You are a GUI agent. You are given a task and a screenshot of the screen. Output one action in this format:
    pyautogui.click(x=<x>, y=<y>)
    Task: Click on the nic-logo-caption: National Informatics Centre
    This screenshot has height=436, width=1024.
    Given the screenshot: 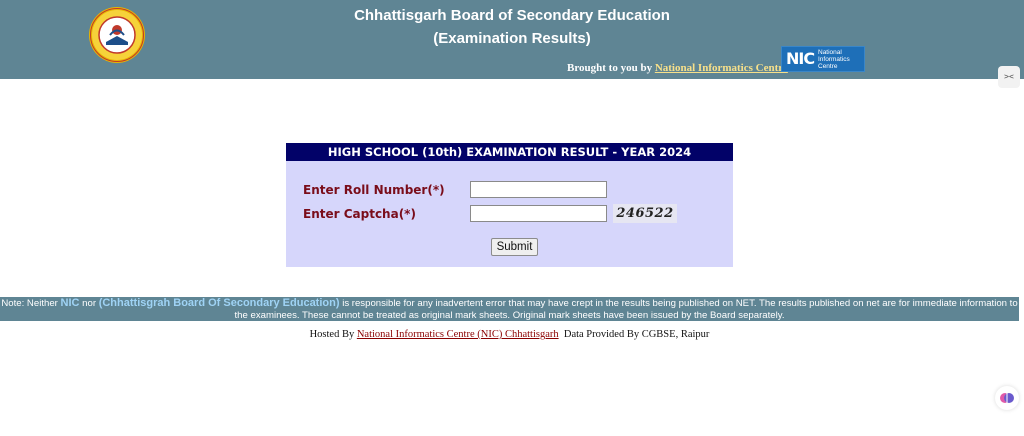 What is the action you would take?
    pyautogui.click(x=834, y=59)
    